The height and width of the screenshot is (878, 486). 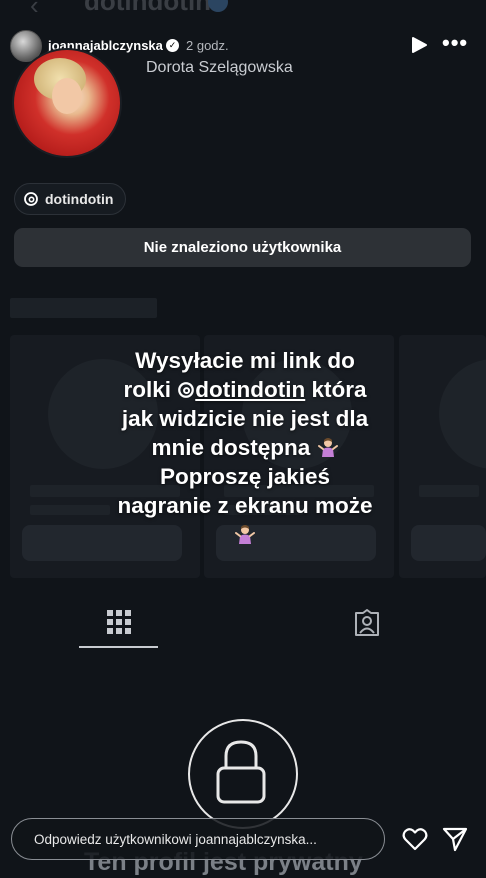 What do you see at coordinates (234, 447) in the screenshot?
I see `story-line: mnie dostępna` at bounding box center [234, 447].